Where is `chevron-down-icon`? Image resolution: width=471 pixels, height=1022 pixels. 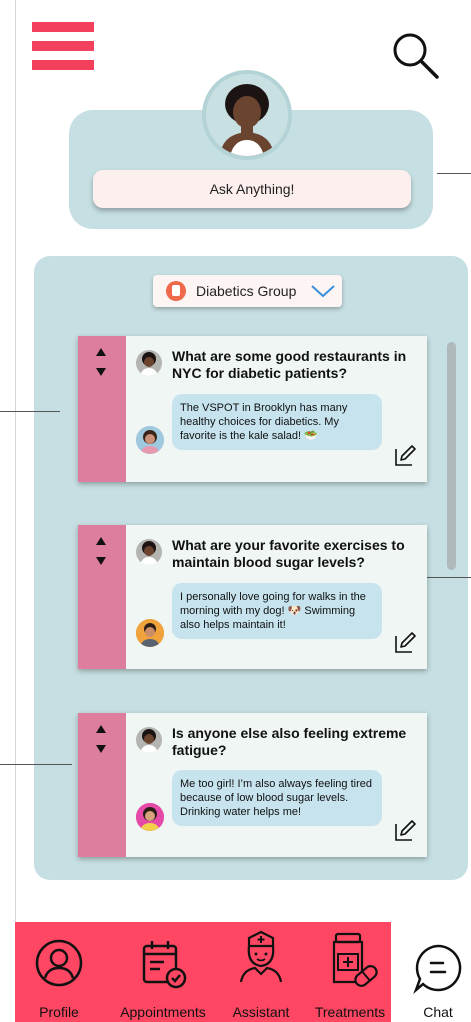 chevron-down-icon is located at coordinates (323, 291).